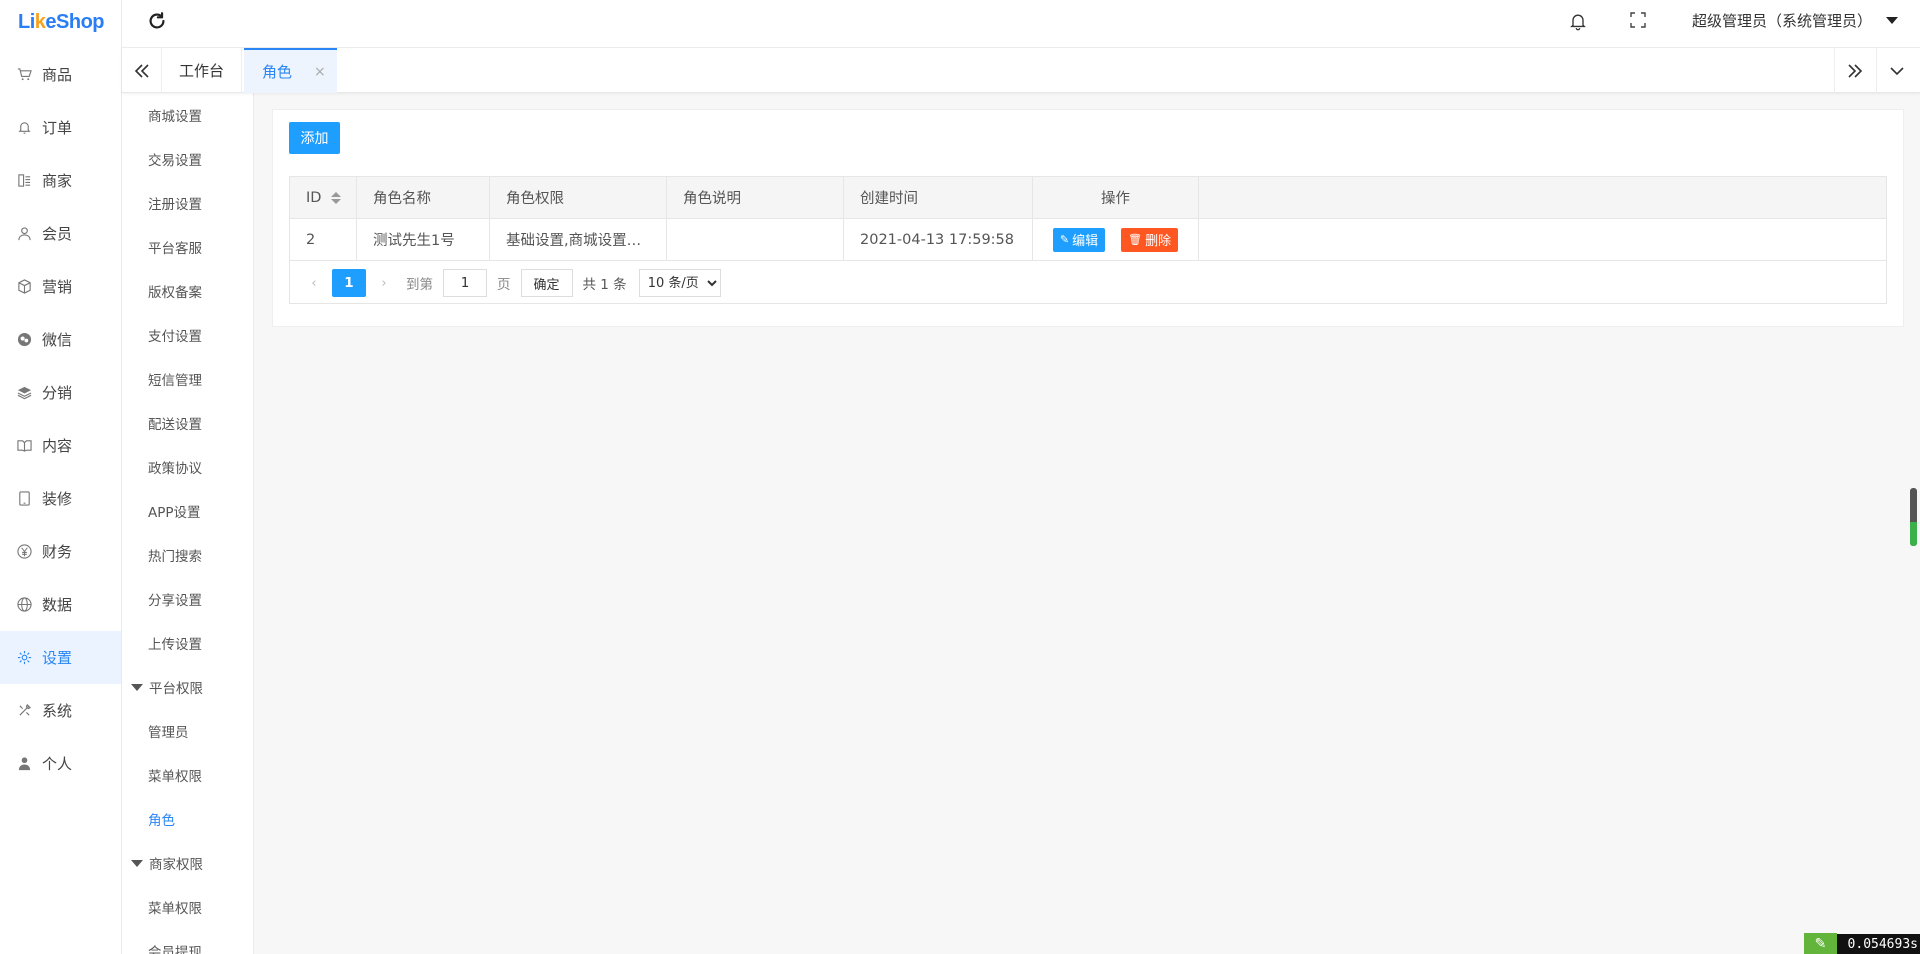 The image size is (1920, 954). What do you see at coordinates (1820, 943) in the screenshot?
I see `debug-logo-icon: ✎` at bounding box center [1820, 943].